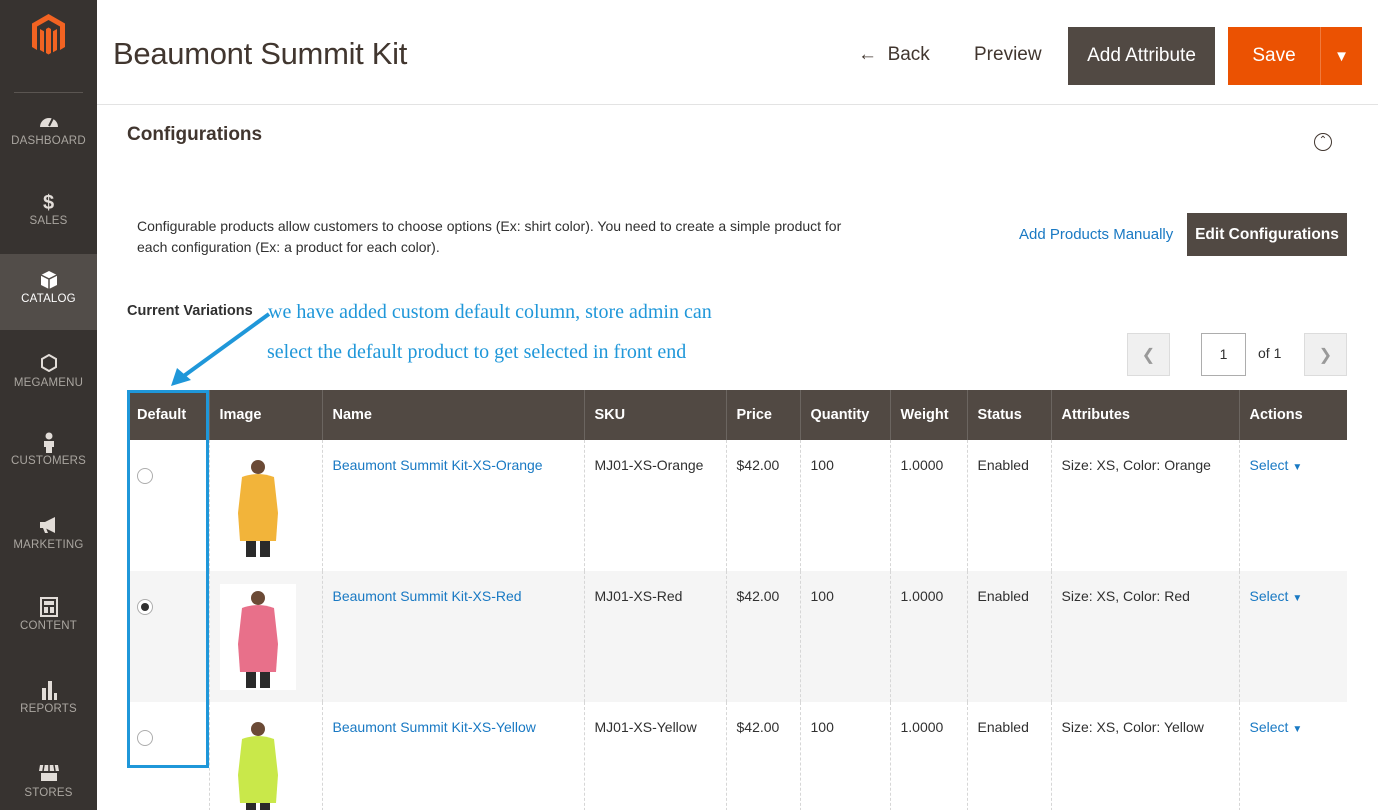 The width and height of the screenshot is (1378, 810). What do you see at coordinates (48, 221) in the screenshot?
I see `sidebar-item-label: SALES` at bounding box center [48, 221].